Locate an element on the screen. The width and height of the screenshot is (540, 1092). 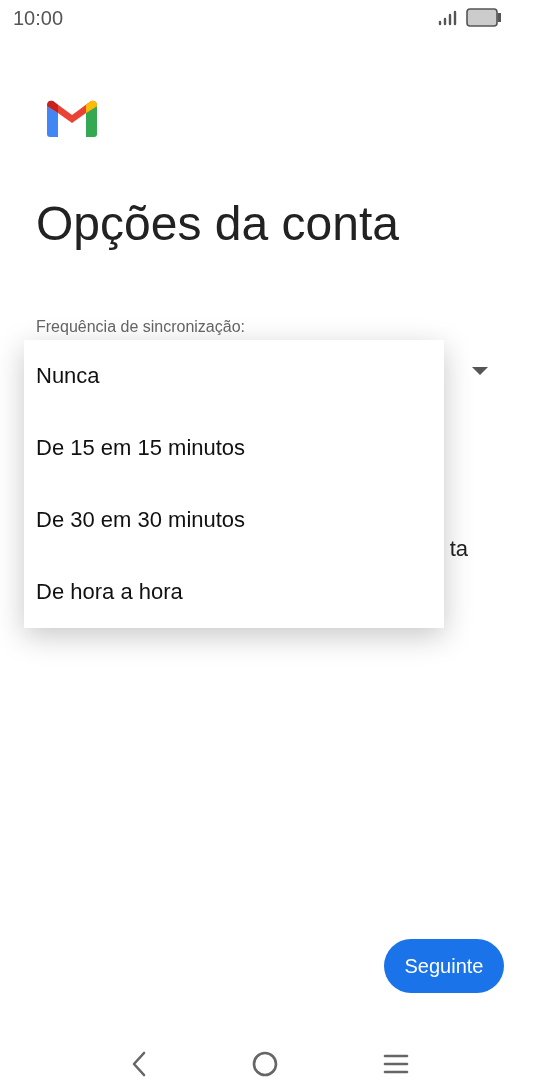
menu-item: De hora a hora is located at coordinates (234, 592).